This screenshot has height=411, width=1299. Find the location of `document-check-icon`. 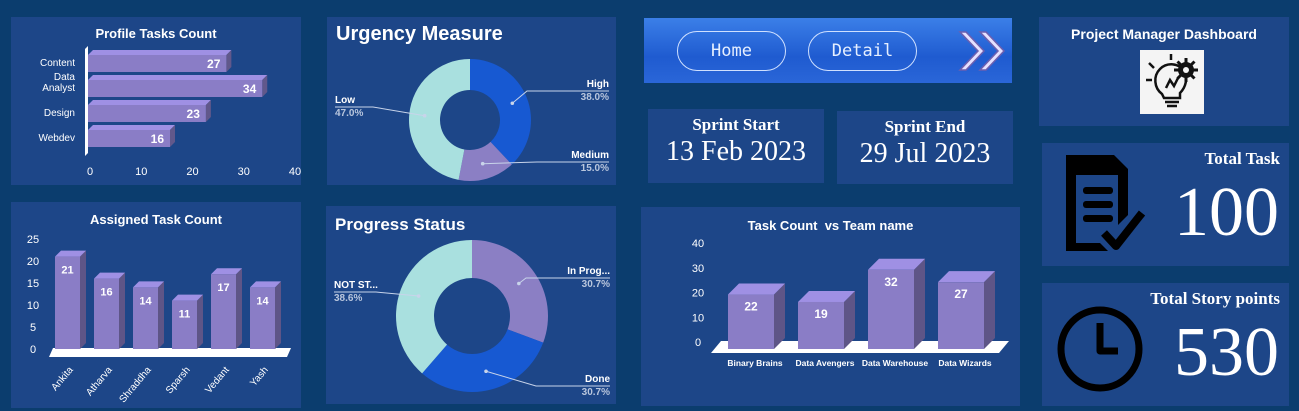

document-check-icon is located at coordinates (1106, 203).